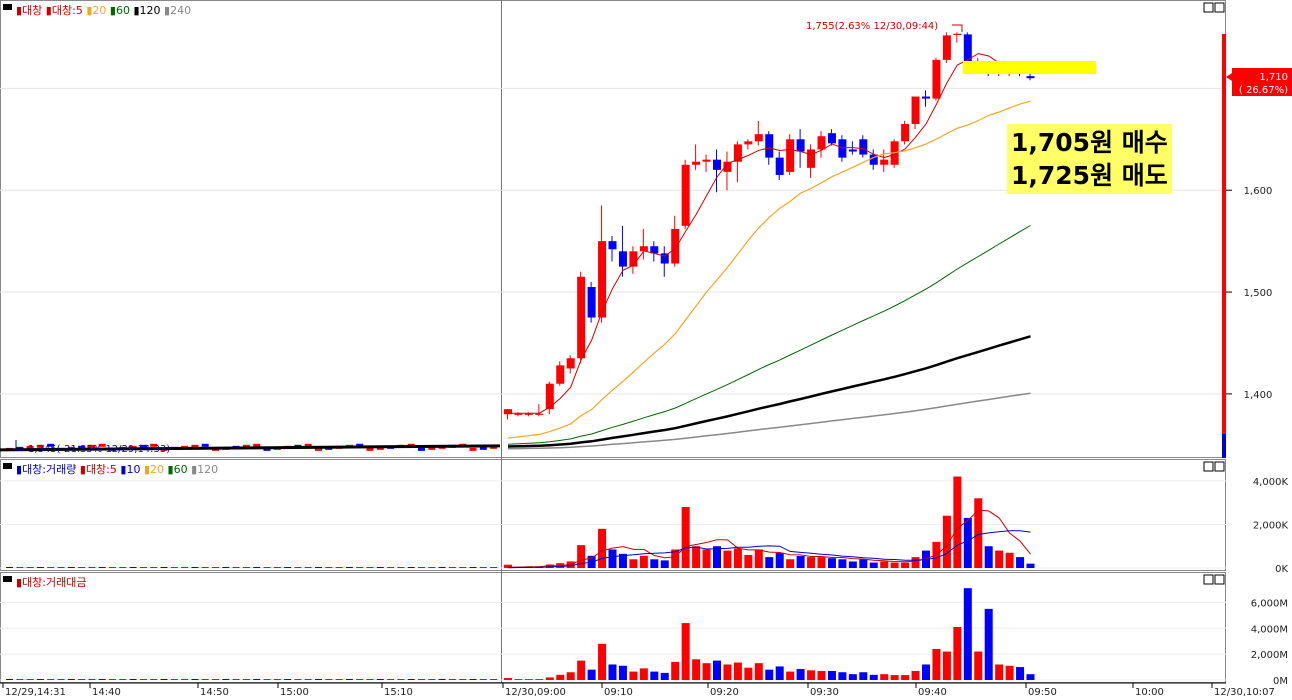  Describe the element at coordinates (150, 10) in the screenshot. I see `legend-item: 120` at that location.